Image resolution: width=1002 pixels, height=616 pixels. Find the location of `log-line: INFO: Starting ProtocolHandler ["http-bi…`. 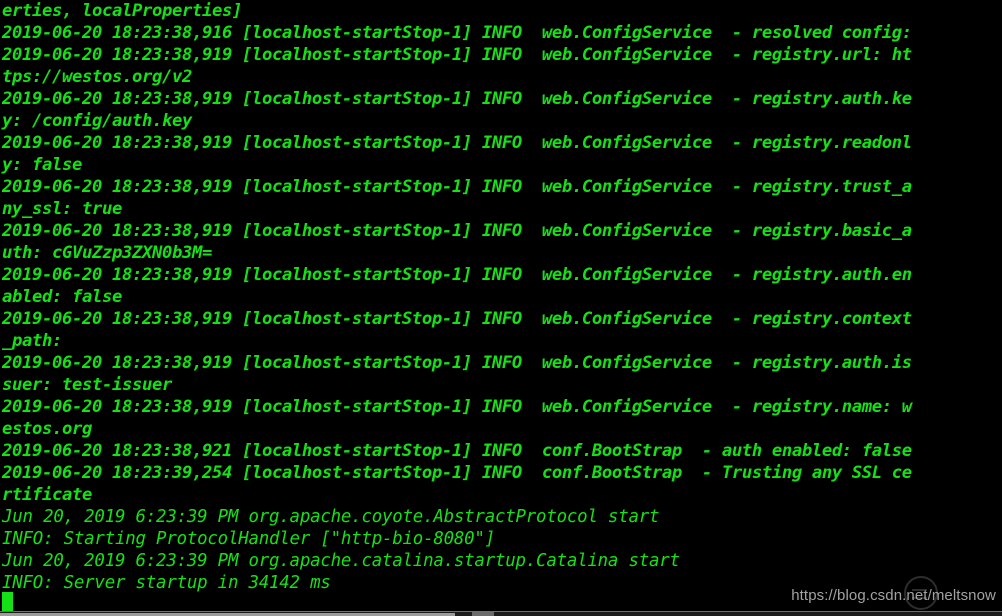

log-line: INFO: Starting ProtocolHandler ["http-bi… is located at coordinates (248, 539).